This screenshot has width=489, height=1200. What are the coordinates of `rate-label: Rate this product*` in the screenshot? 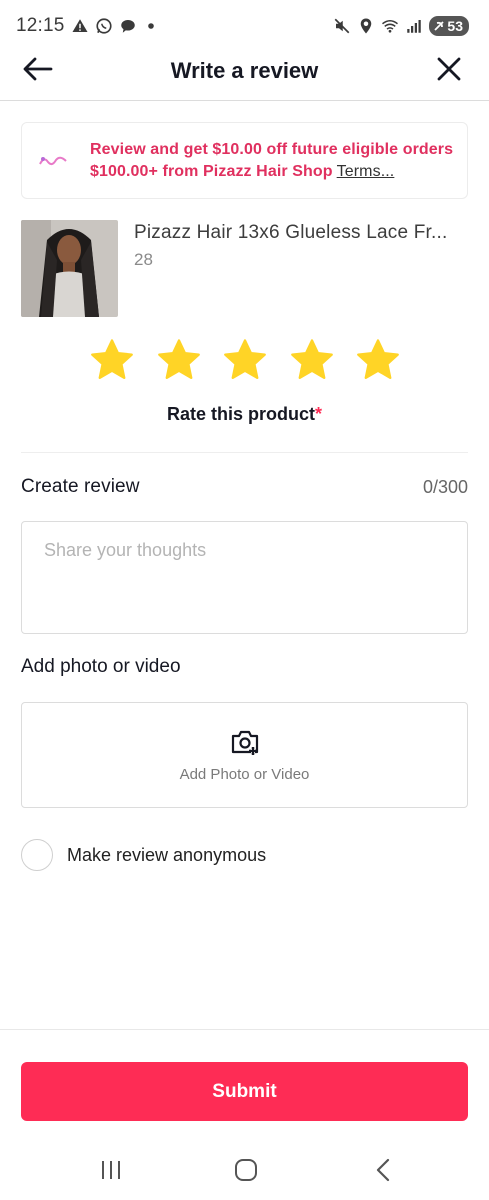 It's located at (244, 414).